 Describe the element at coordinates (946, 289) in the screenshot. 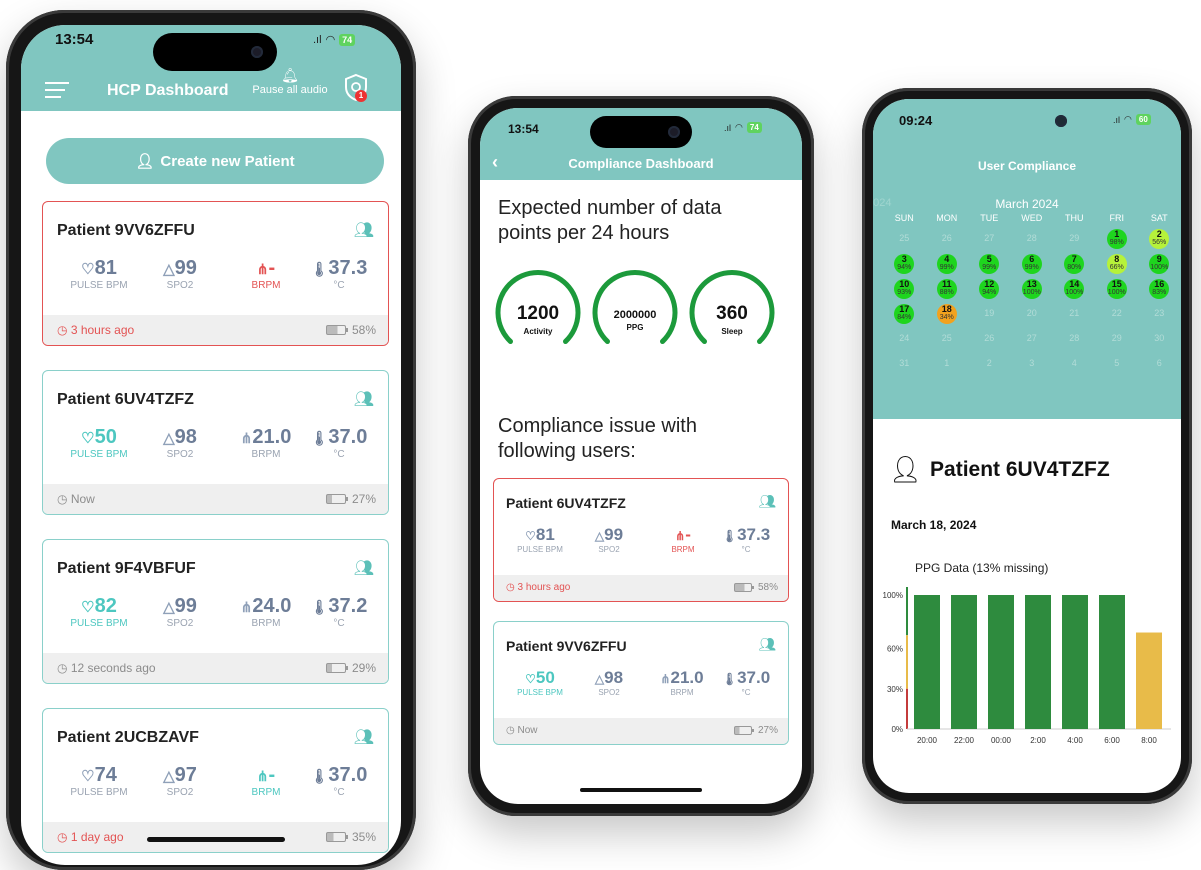

I see `calendar-day: 11 88%` at that location.